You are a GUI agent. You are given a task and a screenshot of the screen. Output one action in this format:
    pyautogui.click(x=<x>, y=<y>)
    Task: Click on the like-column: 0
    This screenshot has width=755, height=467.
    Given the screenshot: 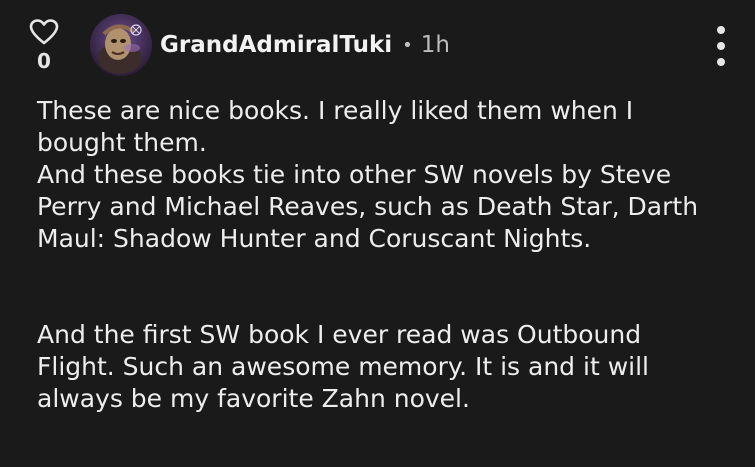 What is the action you would take?
    pyautogui.click(x=44, y=45)
    